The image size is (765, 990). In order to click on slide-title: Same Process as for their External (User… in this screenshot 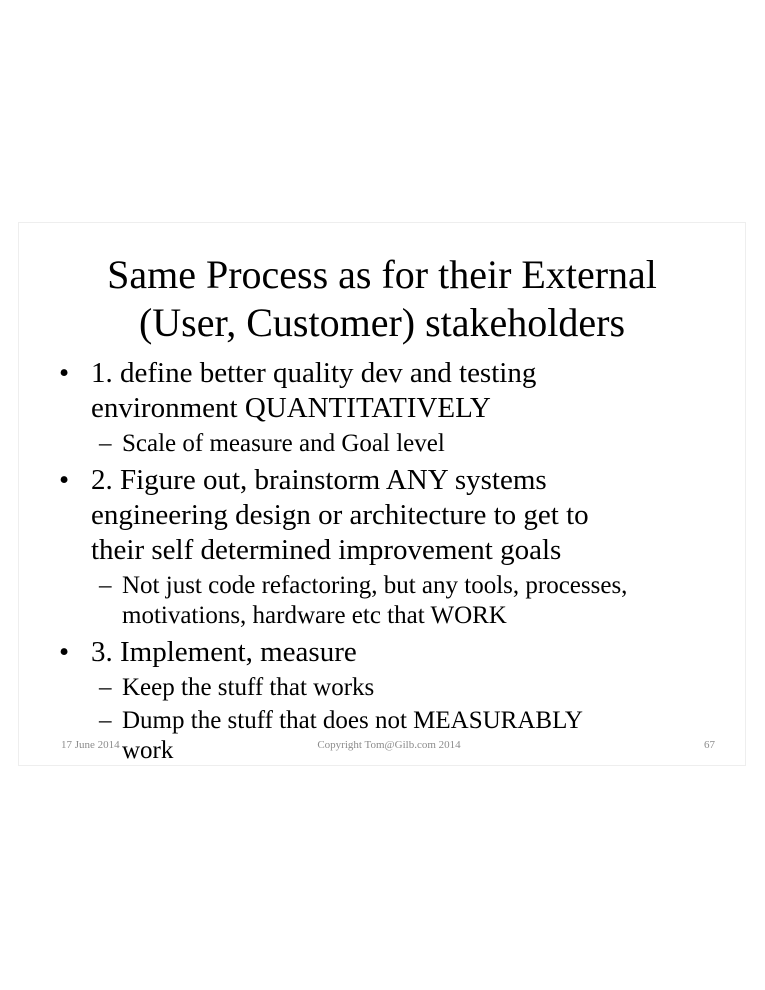, I will do `click(382, 299)`.